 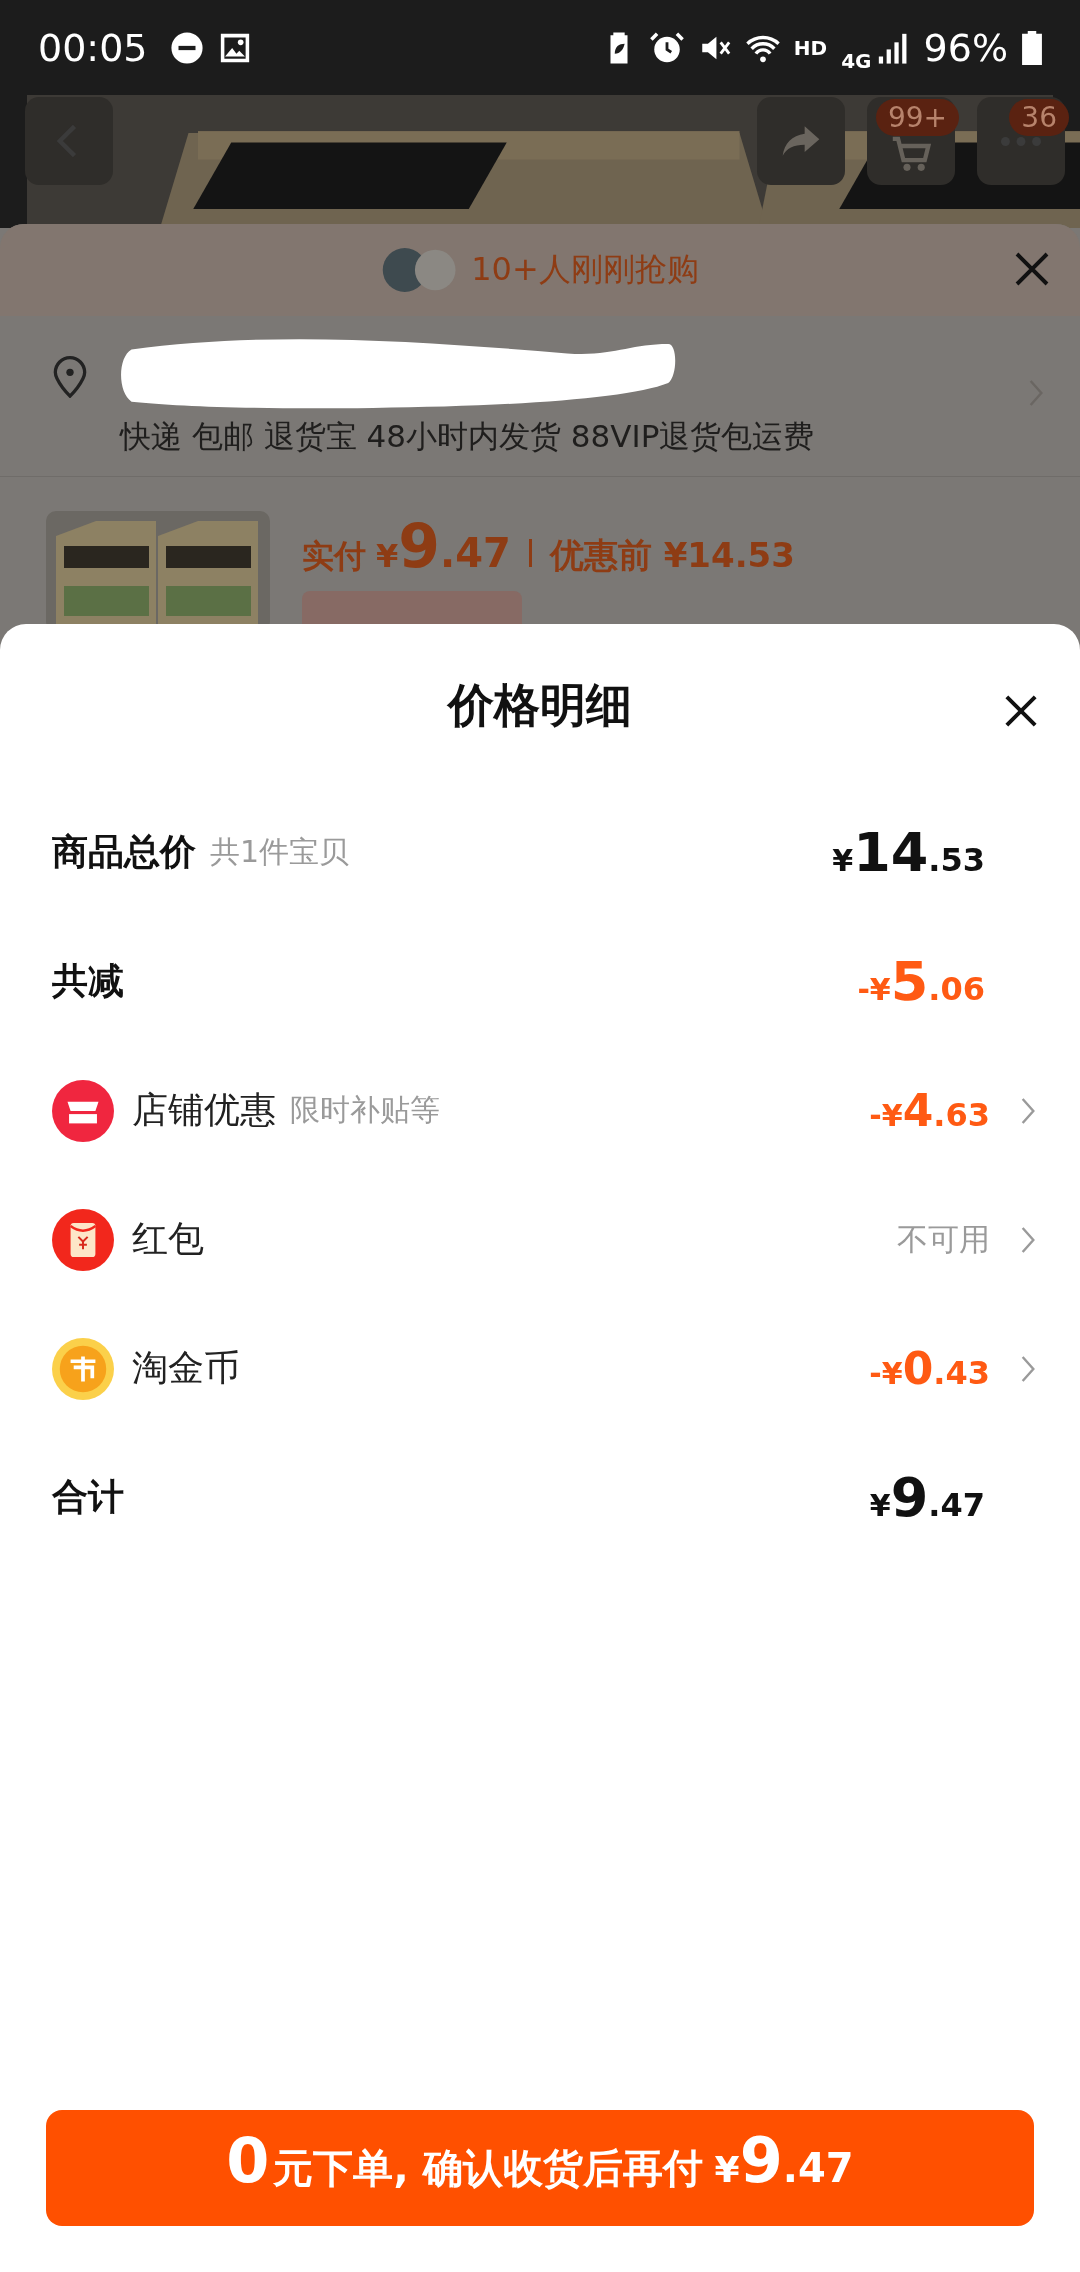 What do you see at coordinates (168, 1239) in the screenshot?
I see `row-label: 红包` at bounding box center [168, 1239].